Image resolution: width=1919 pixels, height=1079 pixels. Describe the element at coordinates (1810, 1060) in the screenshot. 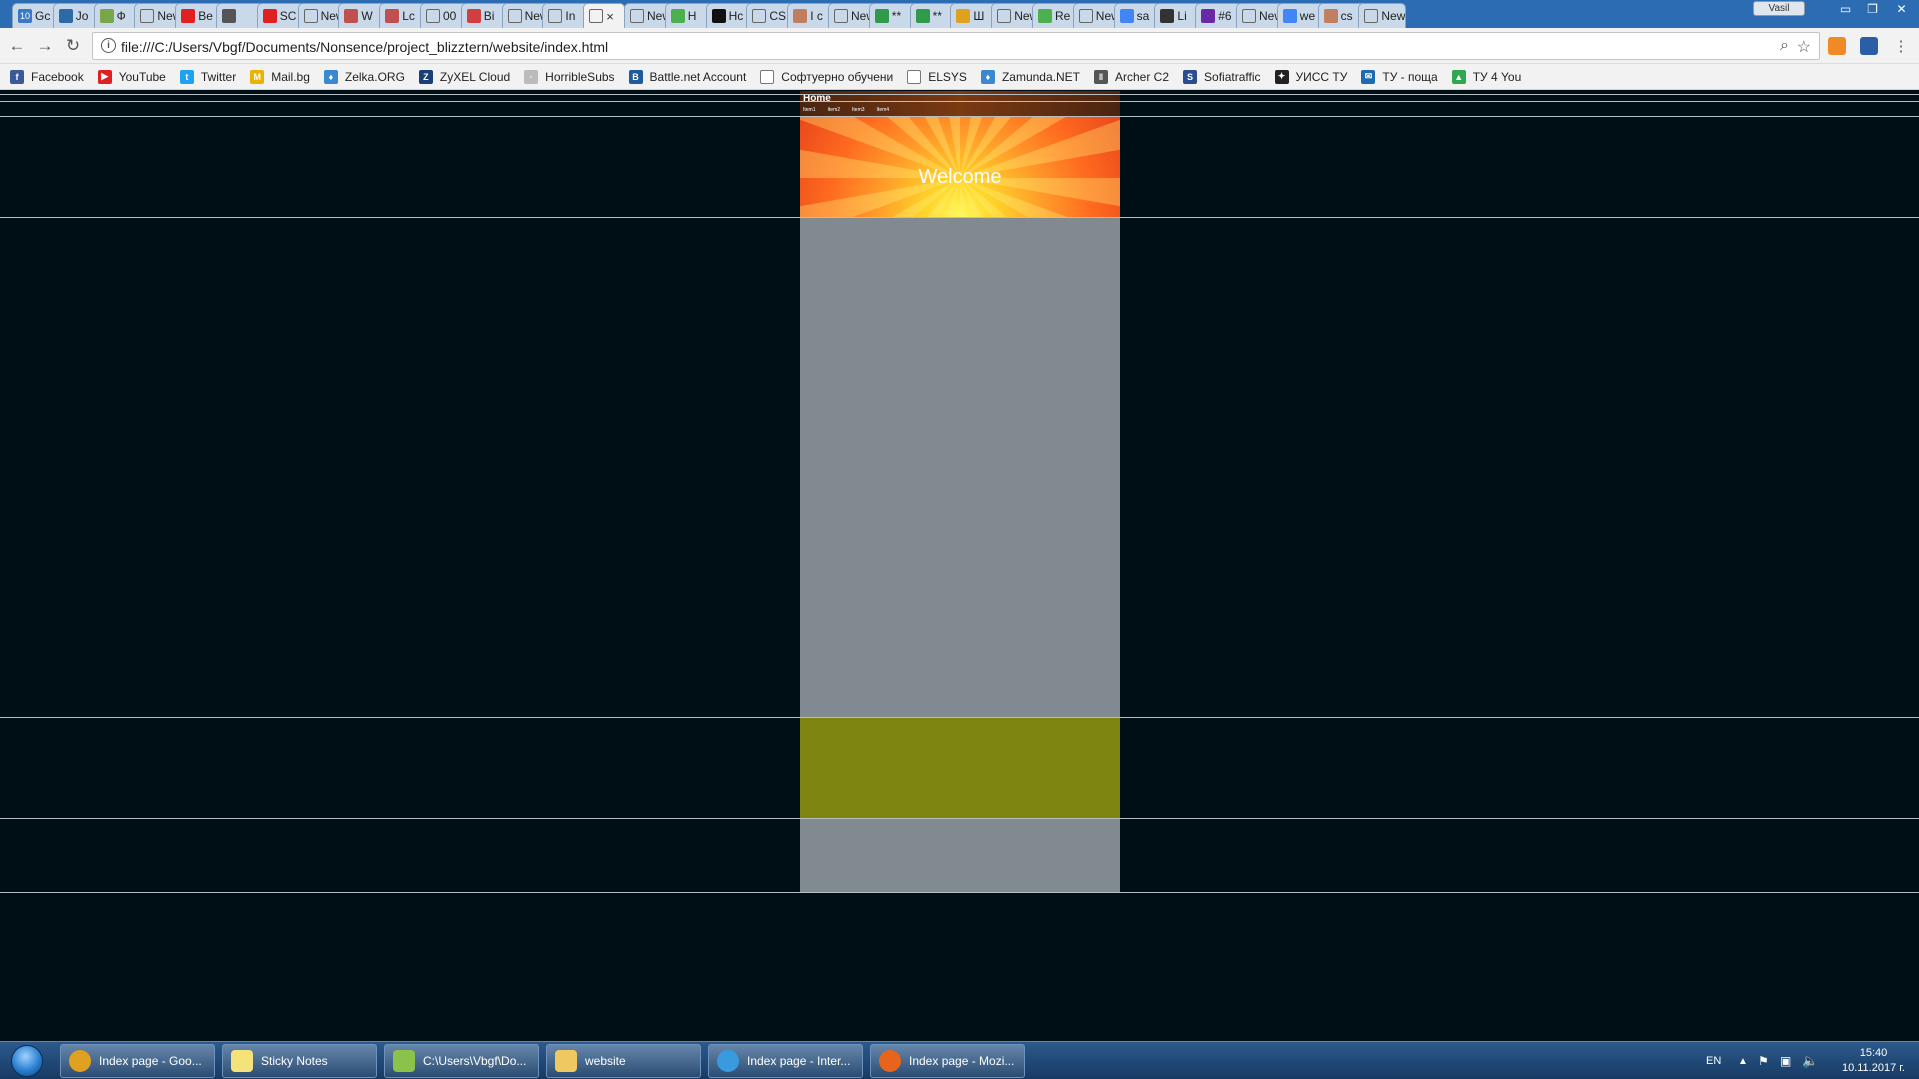

I see `volume-icon: 🔈` at that location.